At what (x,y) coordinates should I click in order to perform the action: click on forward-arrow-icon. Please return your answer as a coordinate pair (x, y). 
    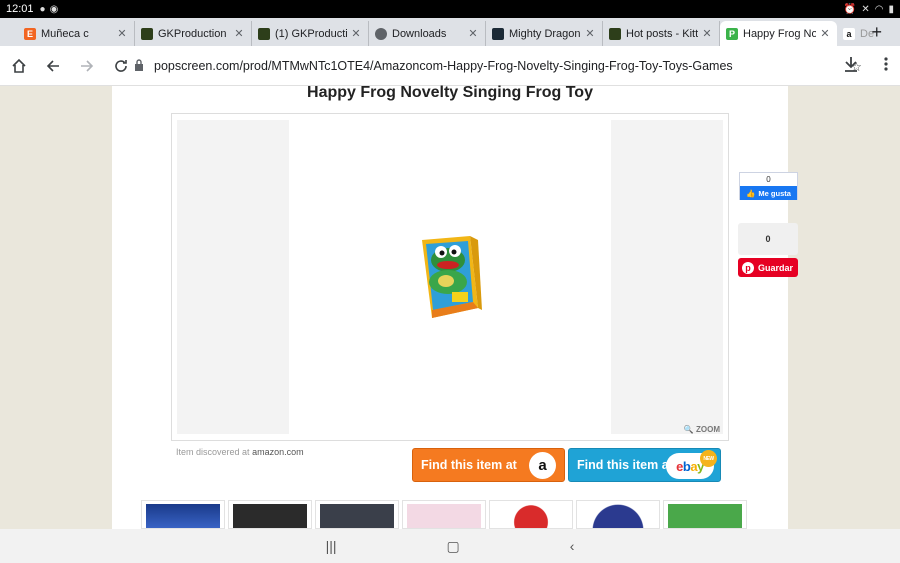
    Looking at the image, I should click on (87, 65).